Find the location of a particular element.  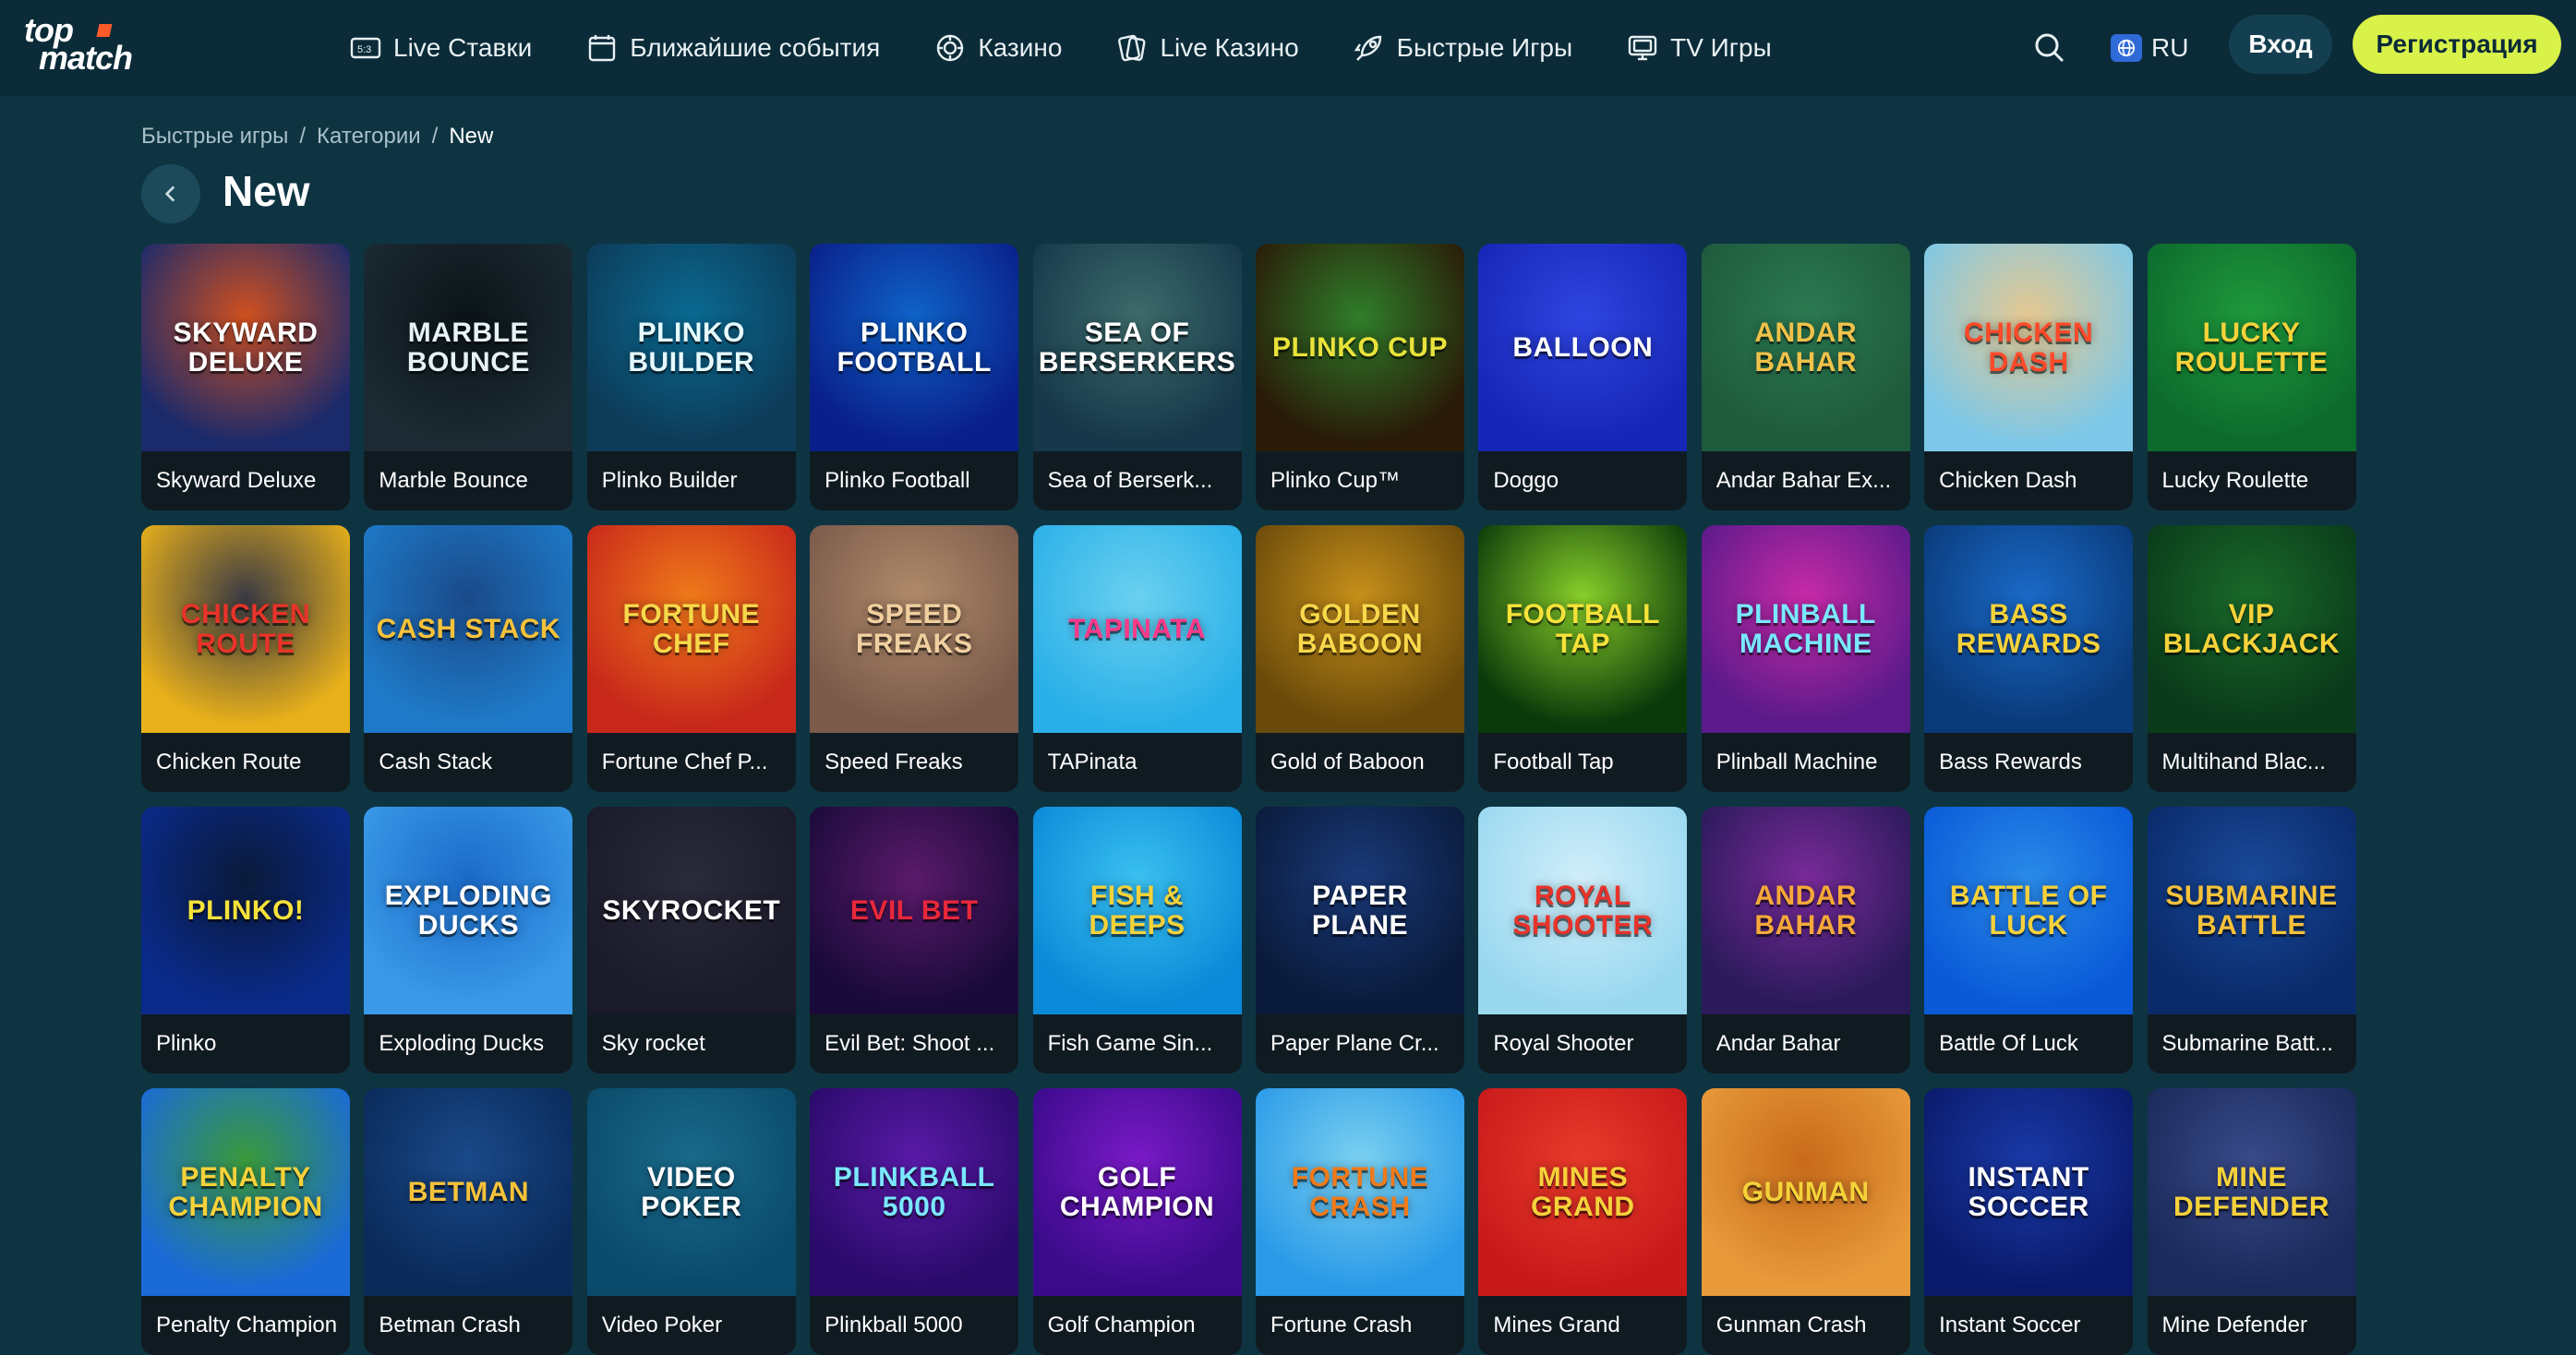

game-thumbnail: Plinko Football is located at coordinates (914, 347).